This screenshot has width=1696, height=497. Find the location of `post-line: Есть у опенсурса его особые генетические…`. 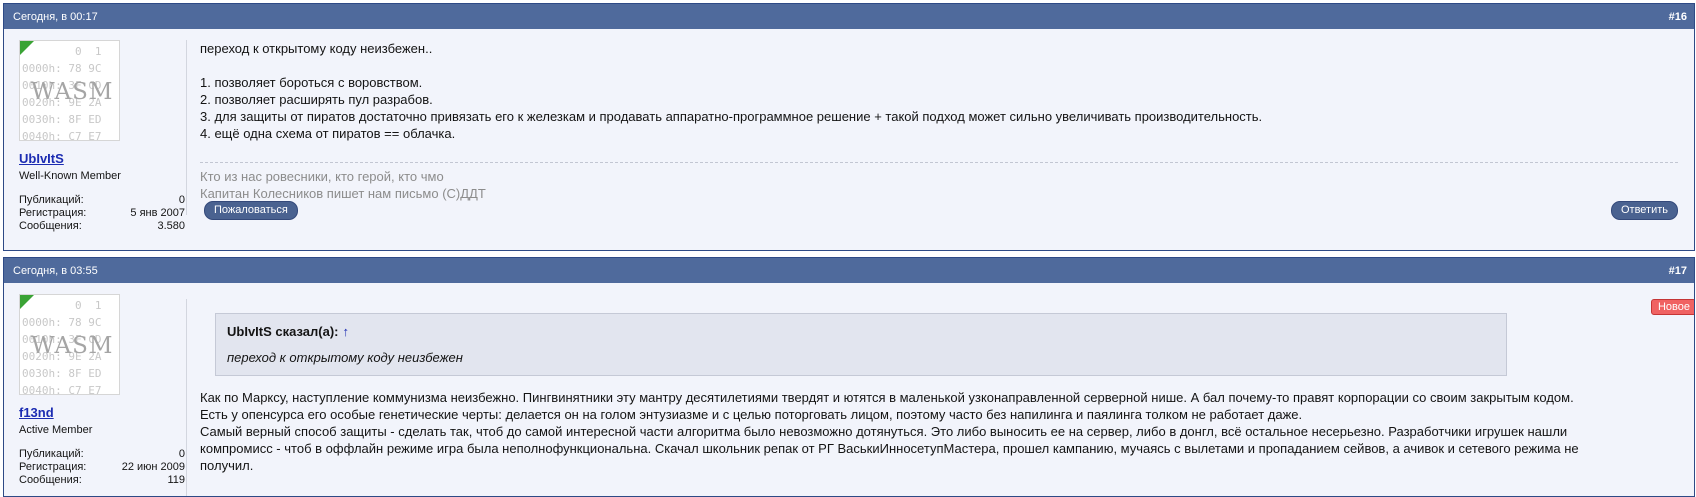

post-line: Есть у опенсурса его особые генетические… is located at coordinates (751, 414).